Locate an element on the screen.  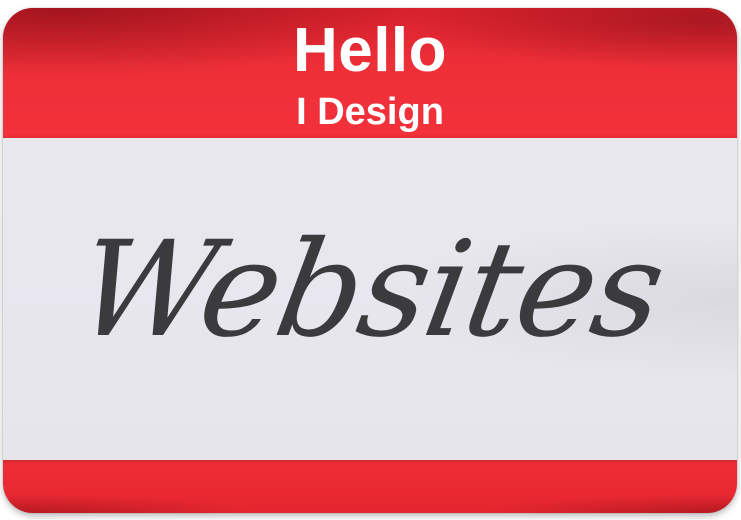
greeting-text: Hello is located at coordinates (370, 50).